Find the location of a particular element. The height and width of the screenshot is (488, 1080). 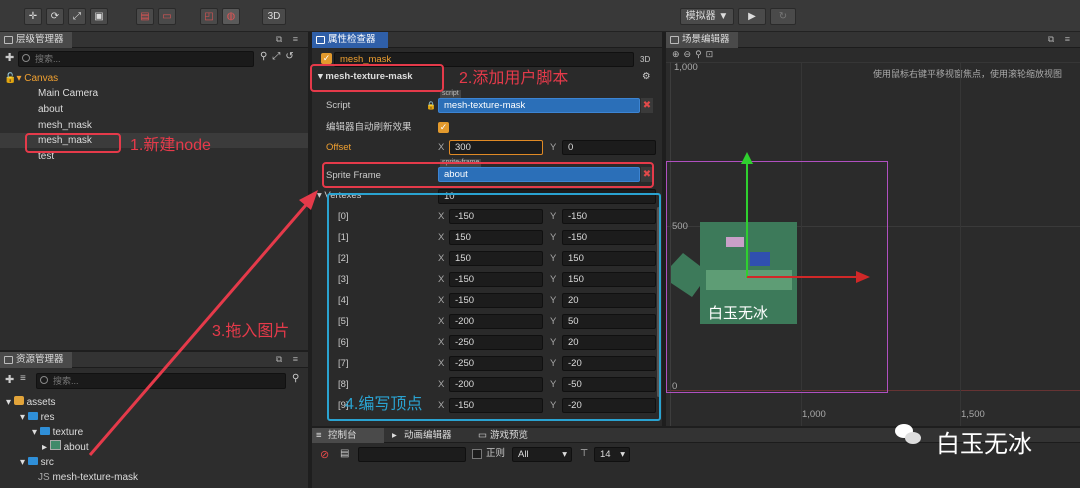

asset-item-src: ▾ src is located at coordinates (37, 462).